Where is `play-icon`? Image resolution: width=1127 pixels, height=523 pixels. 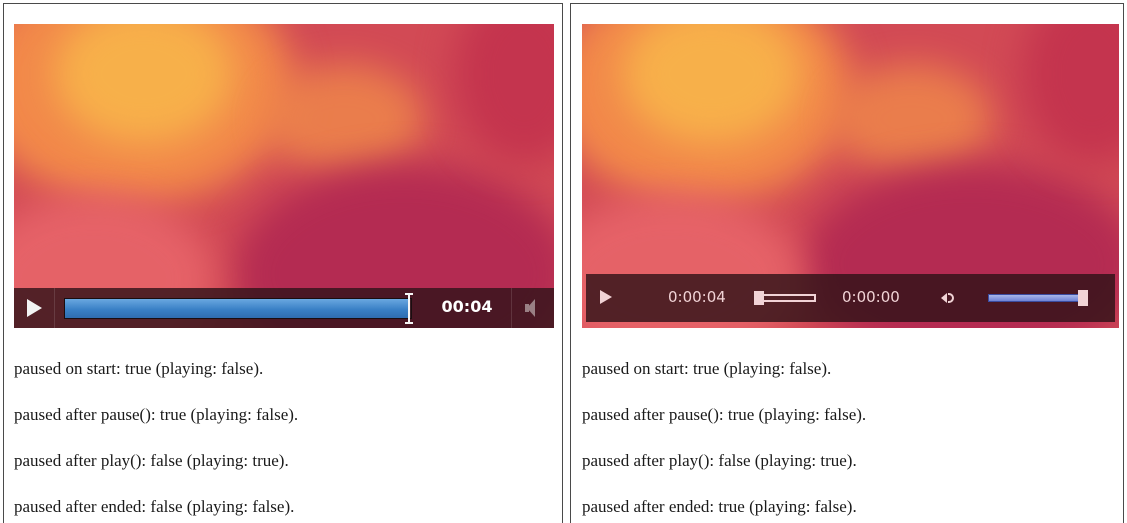 play-icon is located at coordinates (34, 308).